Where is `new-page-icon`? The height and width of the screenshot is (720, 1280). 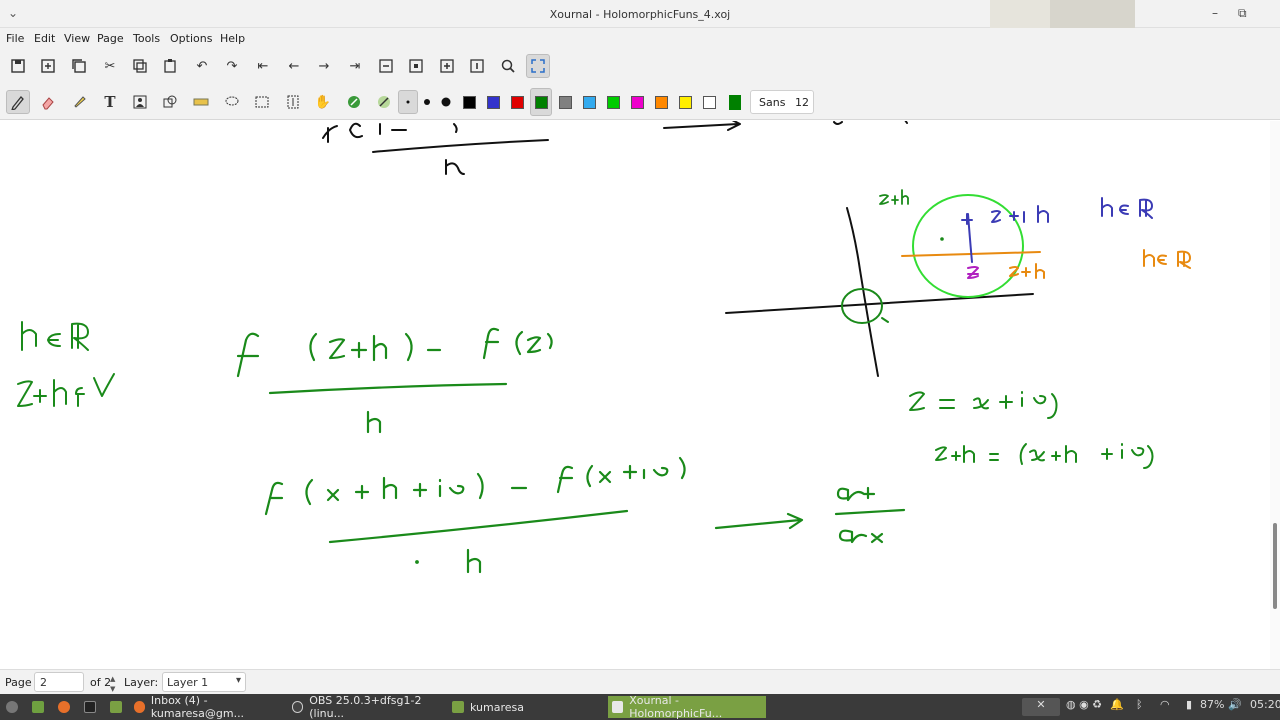
new-page-icon is located at coordinates (48, 66).